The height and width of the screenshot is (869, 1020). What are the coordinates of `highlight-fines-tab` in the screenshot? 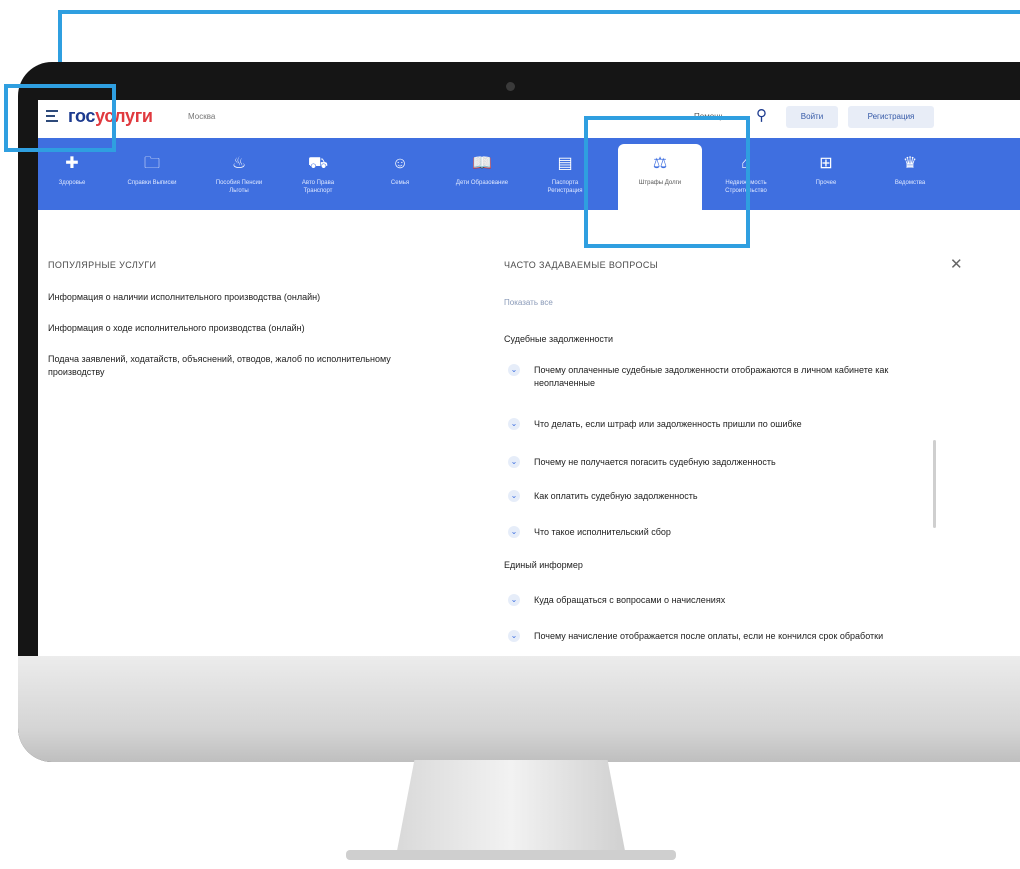 It's located at (667, 182).